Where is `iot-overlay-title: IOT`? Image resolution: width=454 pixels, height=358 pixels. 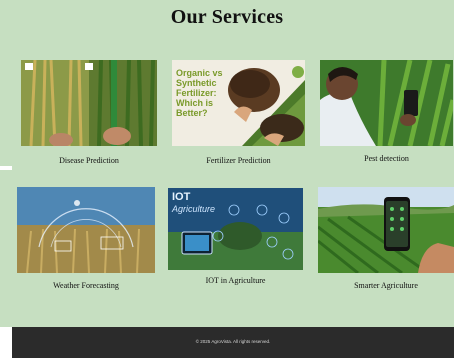
iot-overlay-title: IOT is located at coordinates (181, 197).